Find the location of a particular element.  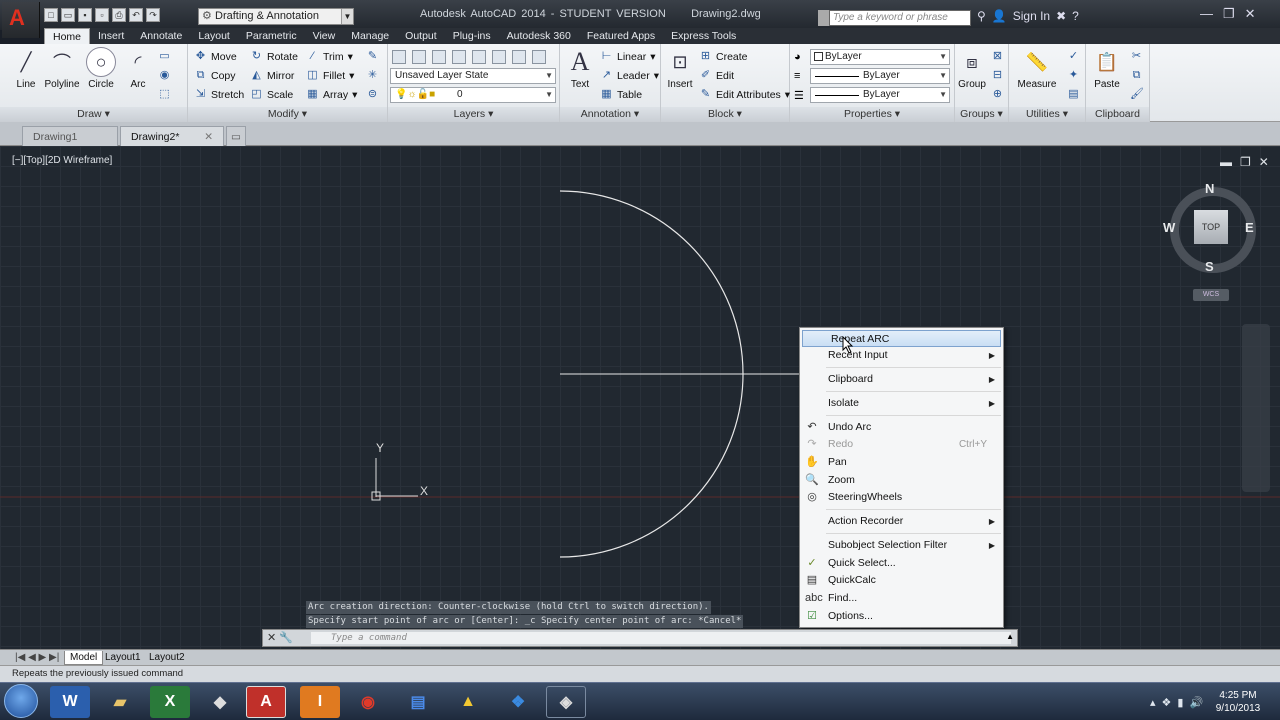

layer-walk-icon is located at coordinates (539, 57).